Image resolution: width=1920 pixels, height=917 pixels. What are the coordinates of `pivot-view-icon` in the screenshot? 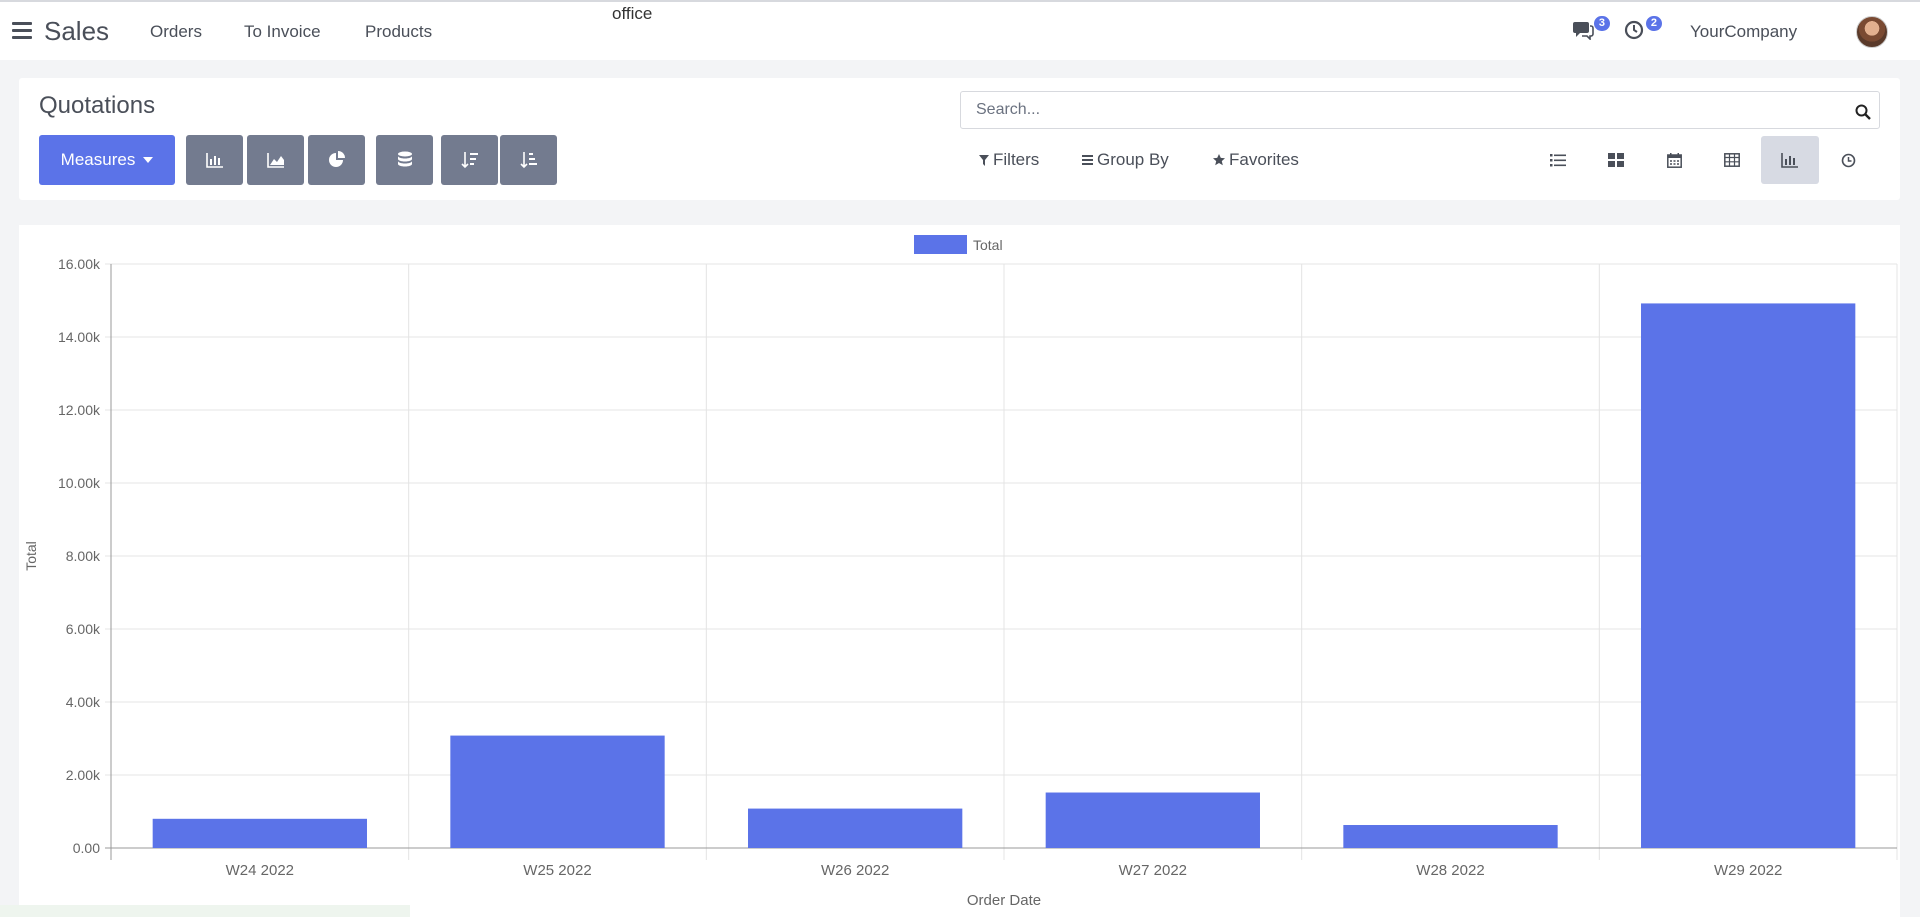 It's located at (1732, 160).